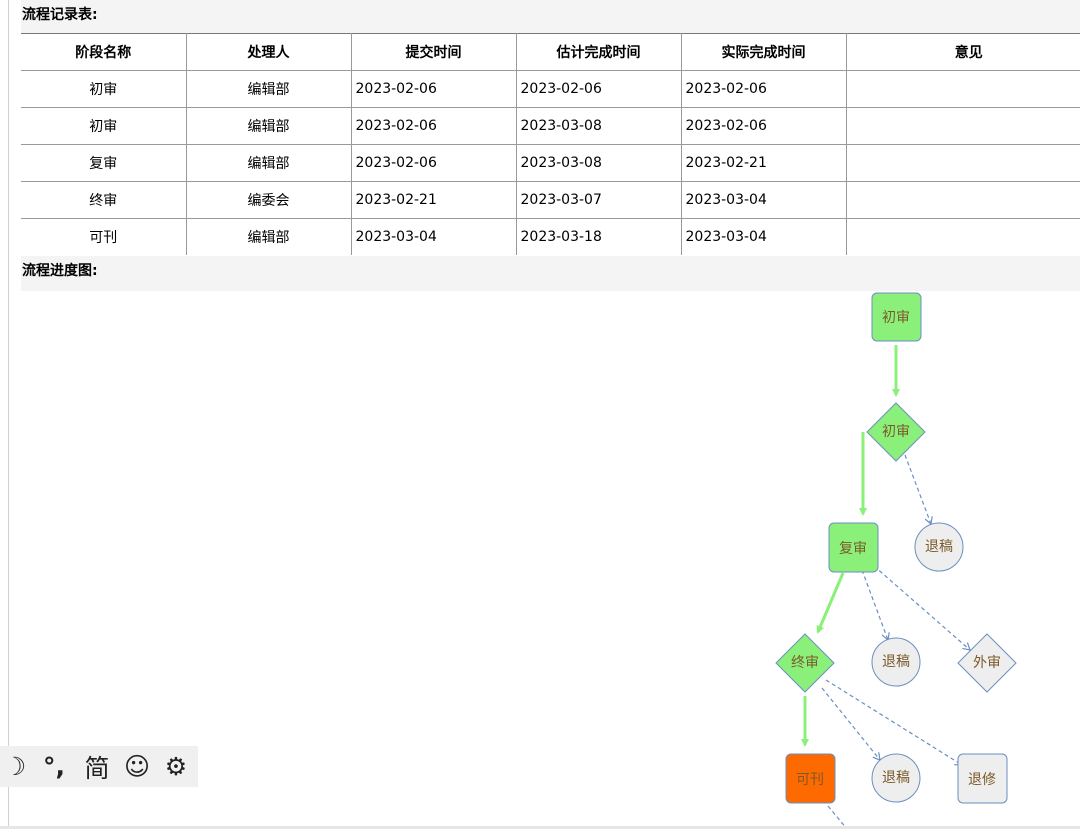  I want to click on node-reject-2-label: 退稿, so click(896, 662).